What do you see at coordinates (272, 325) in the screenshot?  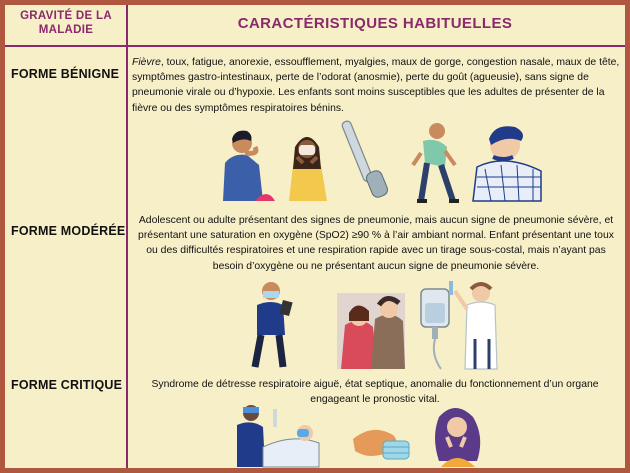 I see `doctor-tablet-icon` at bounding box center [272, 325].